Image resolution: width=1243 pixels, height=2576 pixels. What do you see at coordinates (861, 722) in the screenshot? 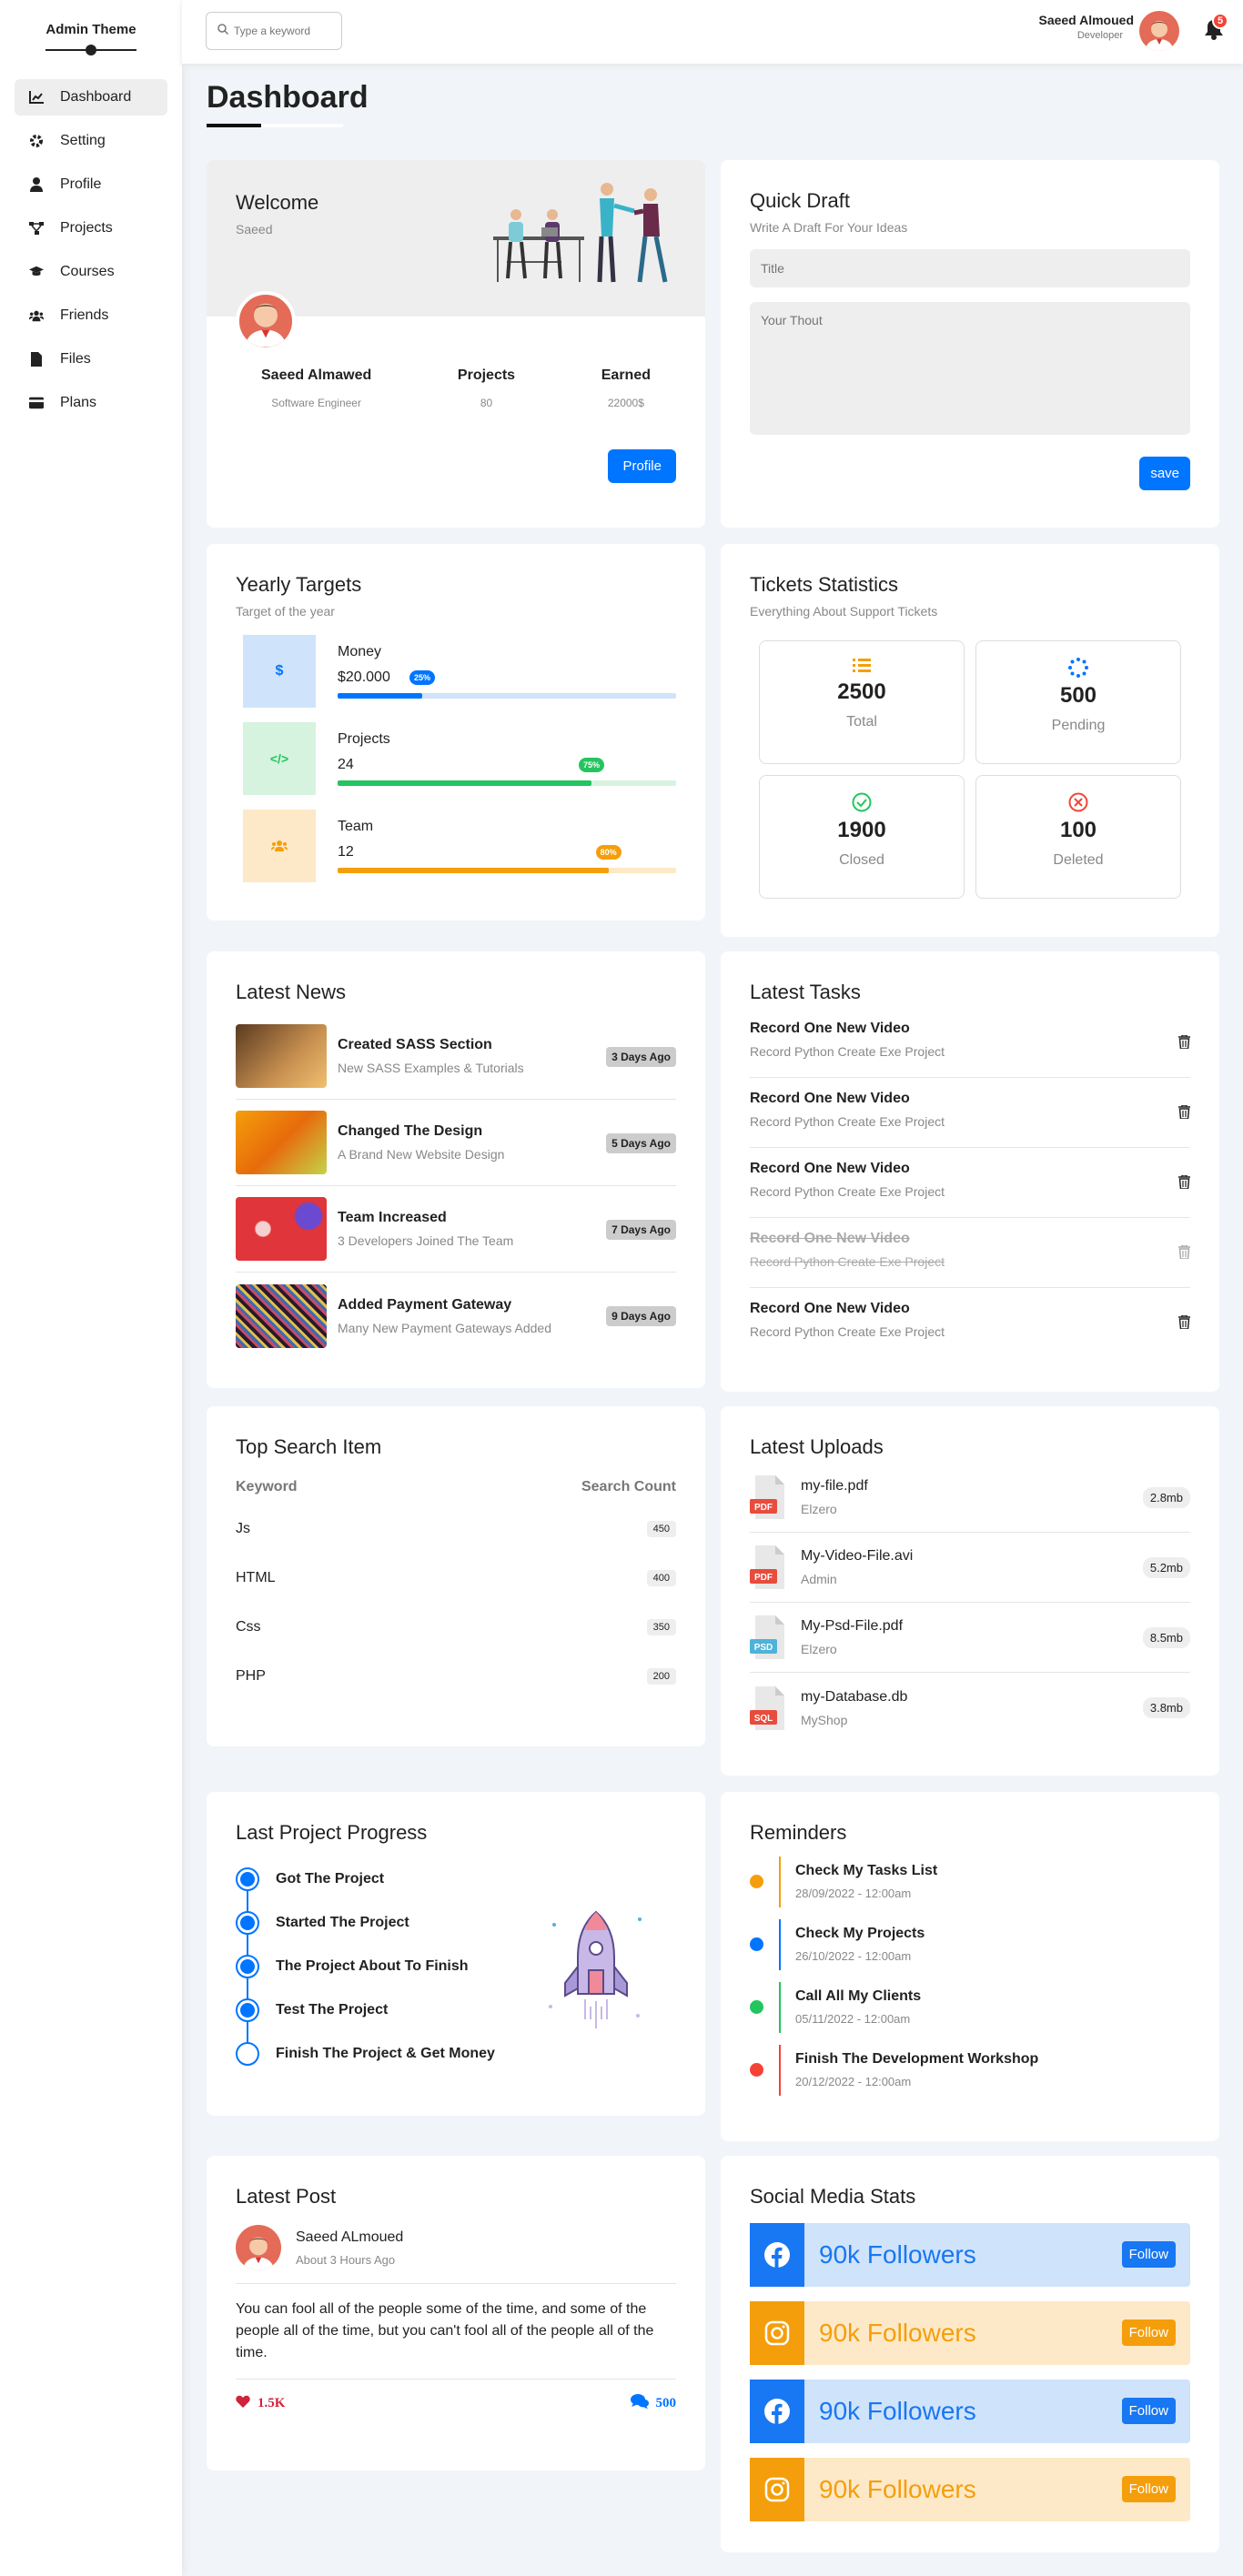
I see `ticket-label: Total` at bounding box center [861, 722].